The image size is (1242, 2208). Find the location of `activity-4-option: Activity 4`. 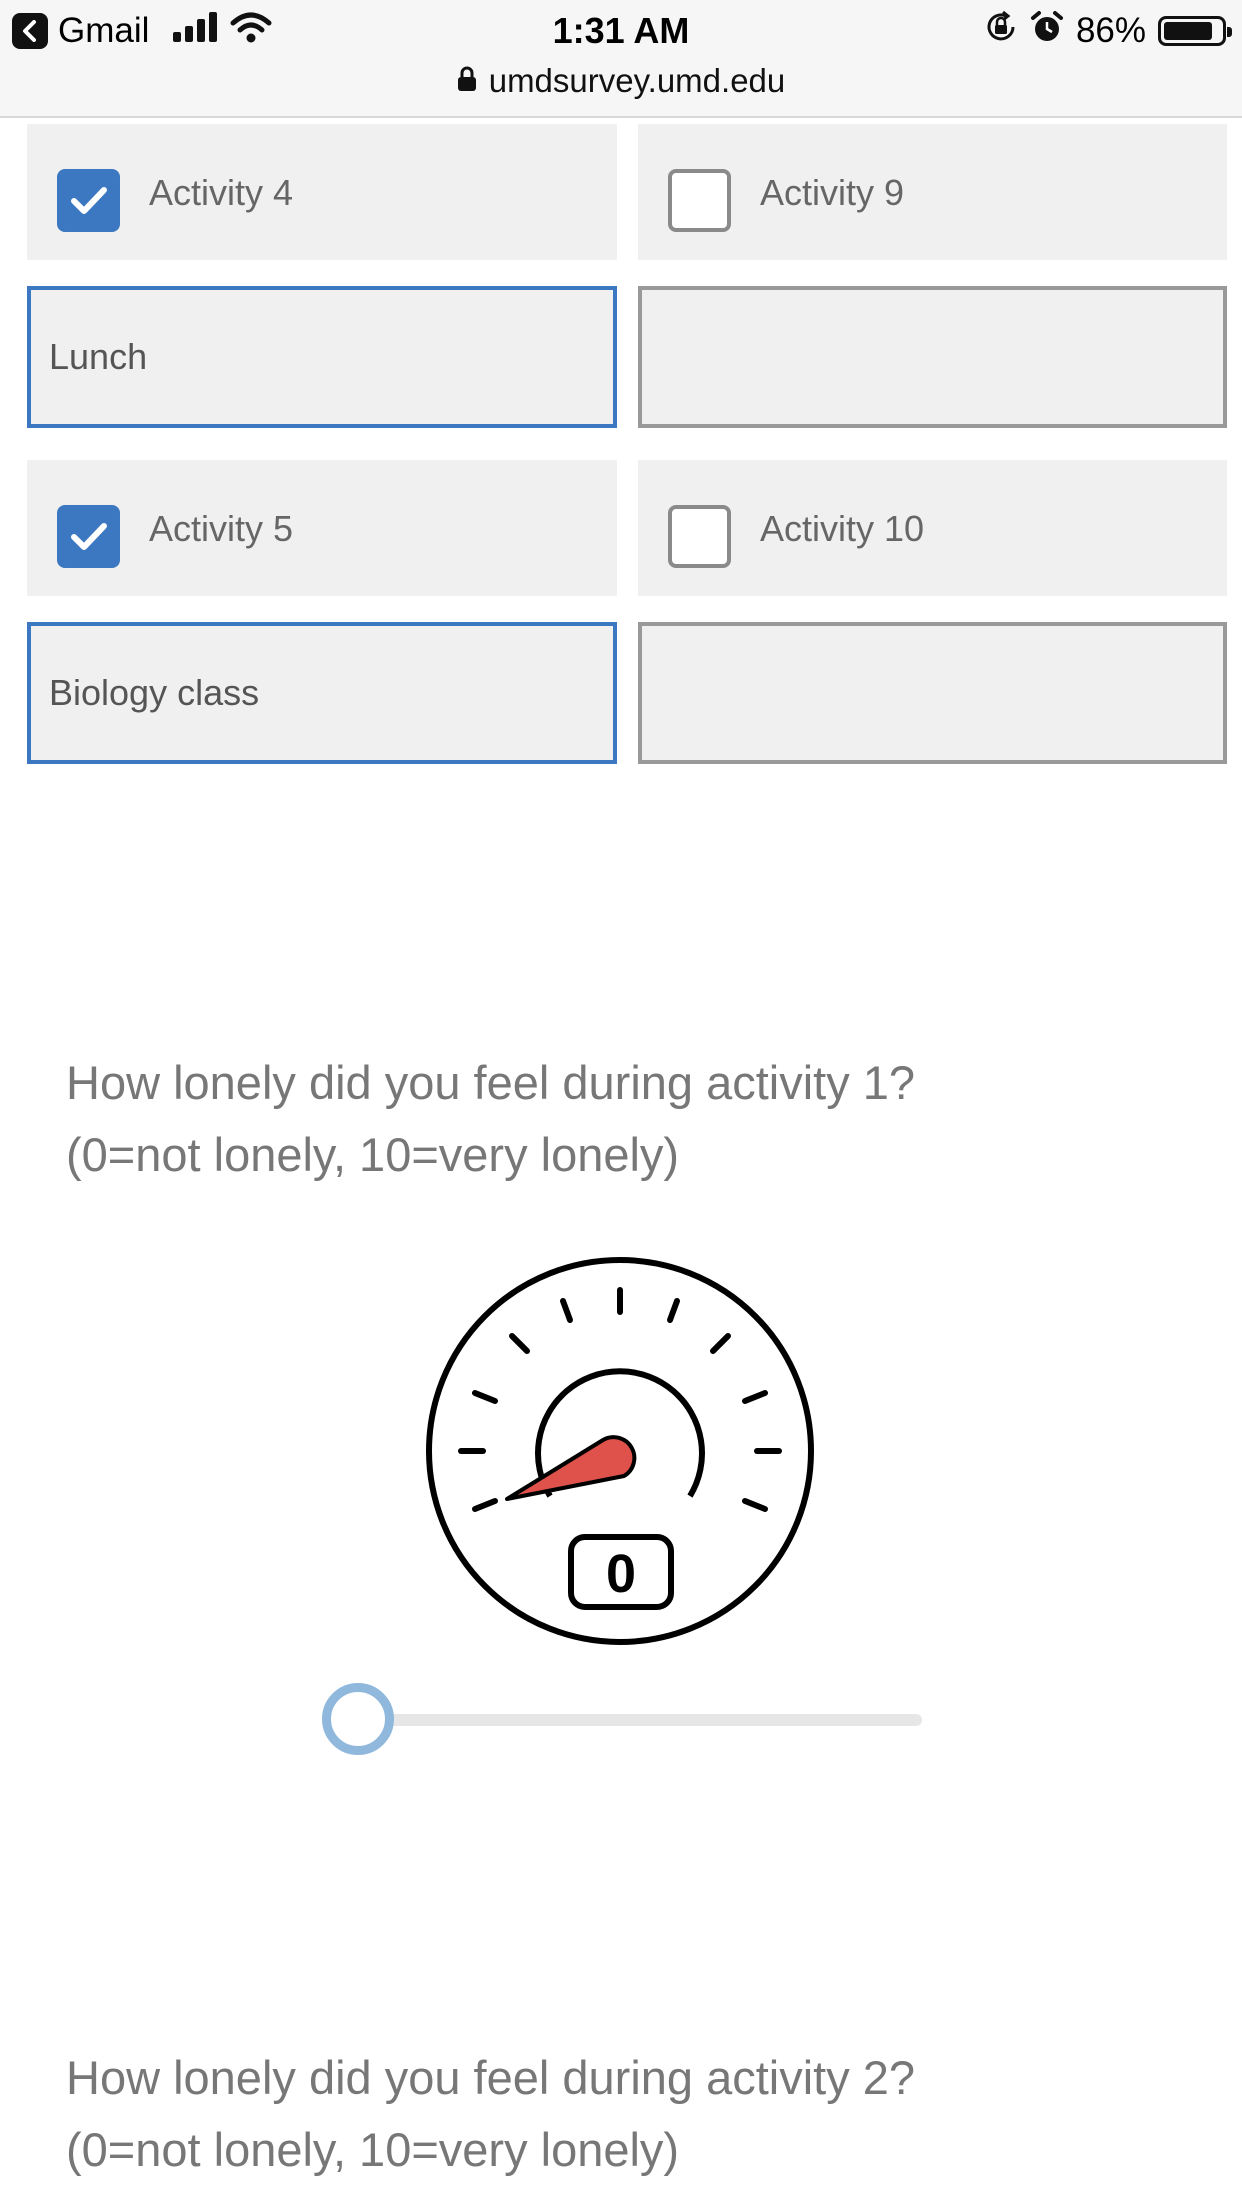

activity-4-option: Activity 4 is located at coordinates (322, 192).